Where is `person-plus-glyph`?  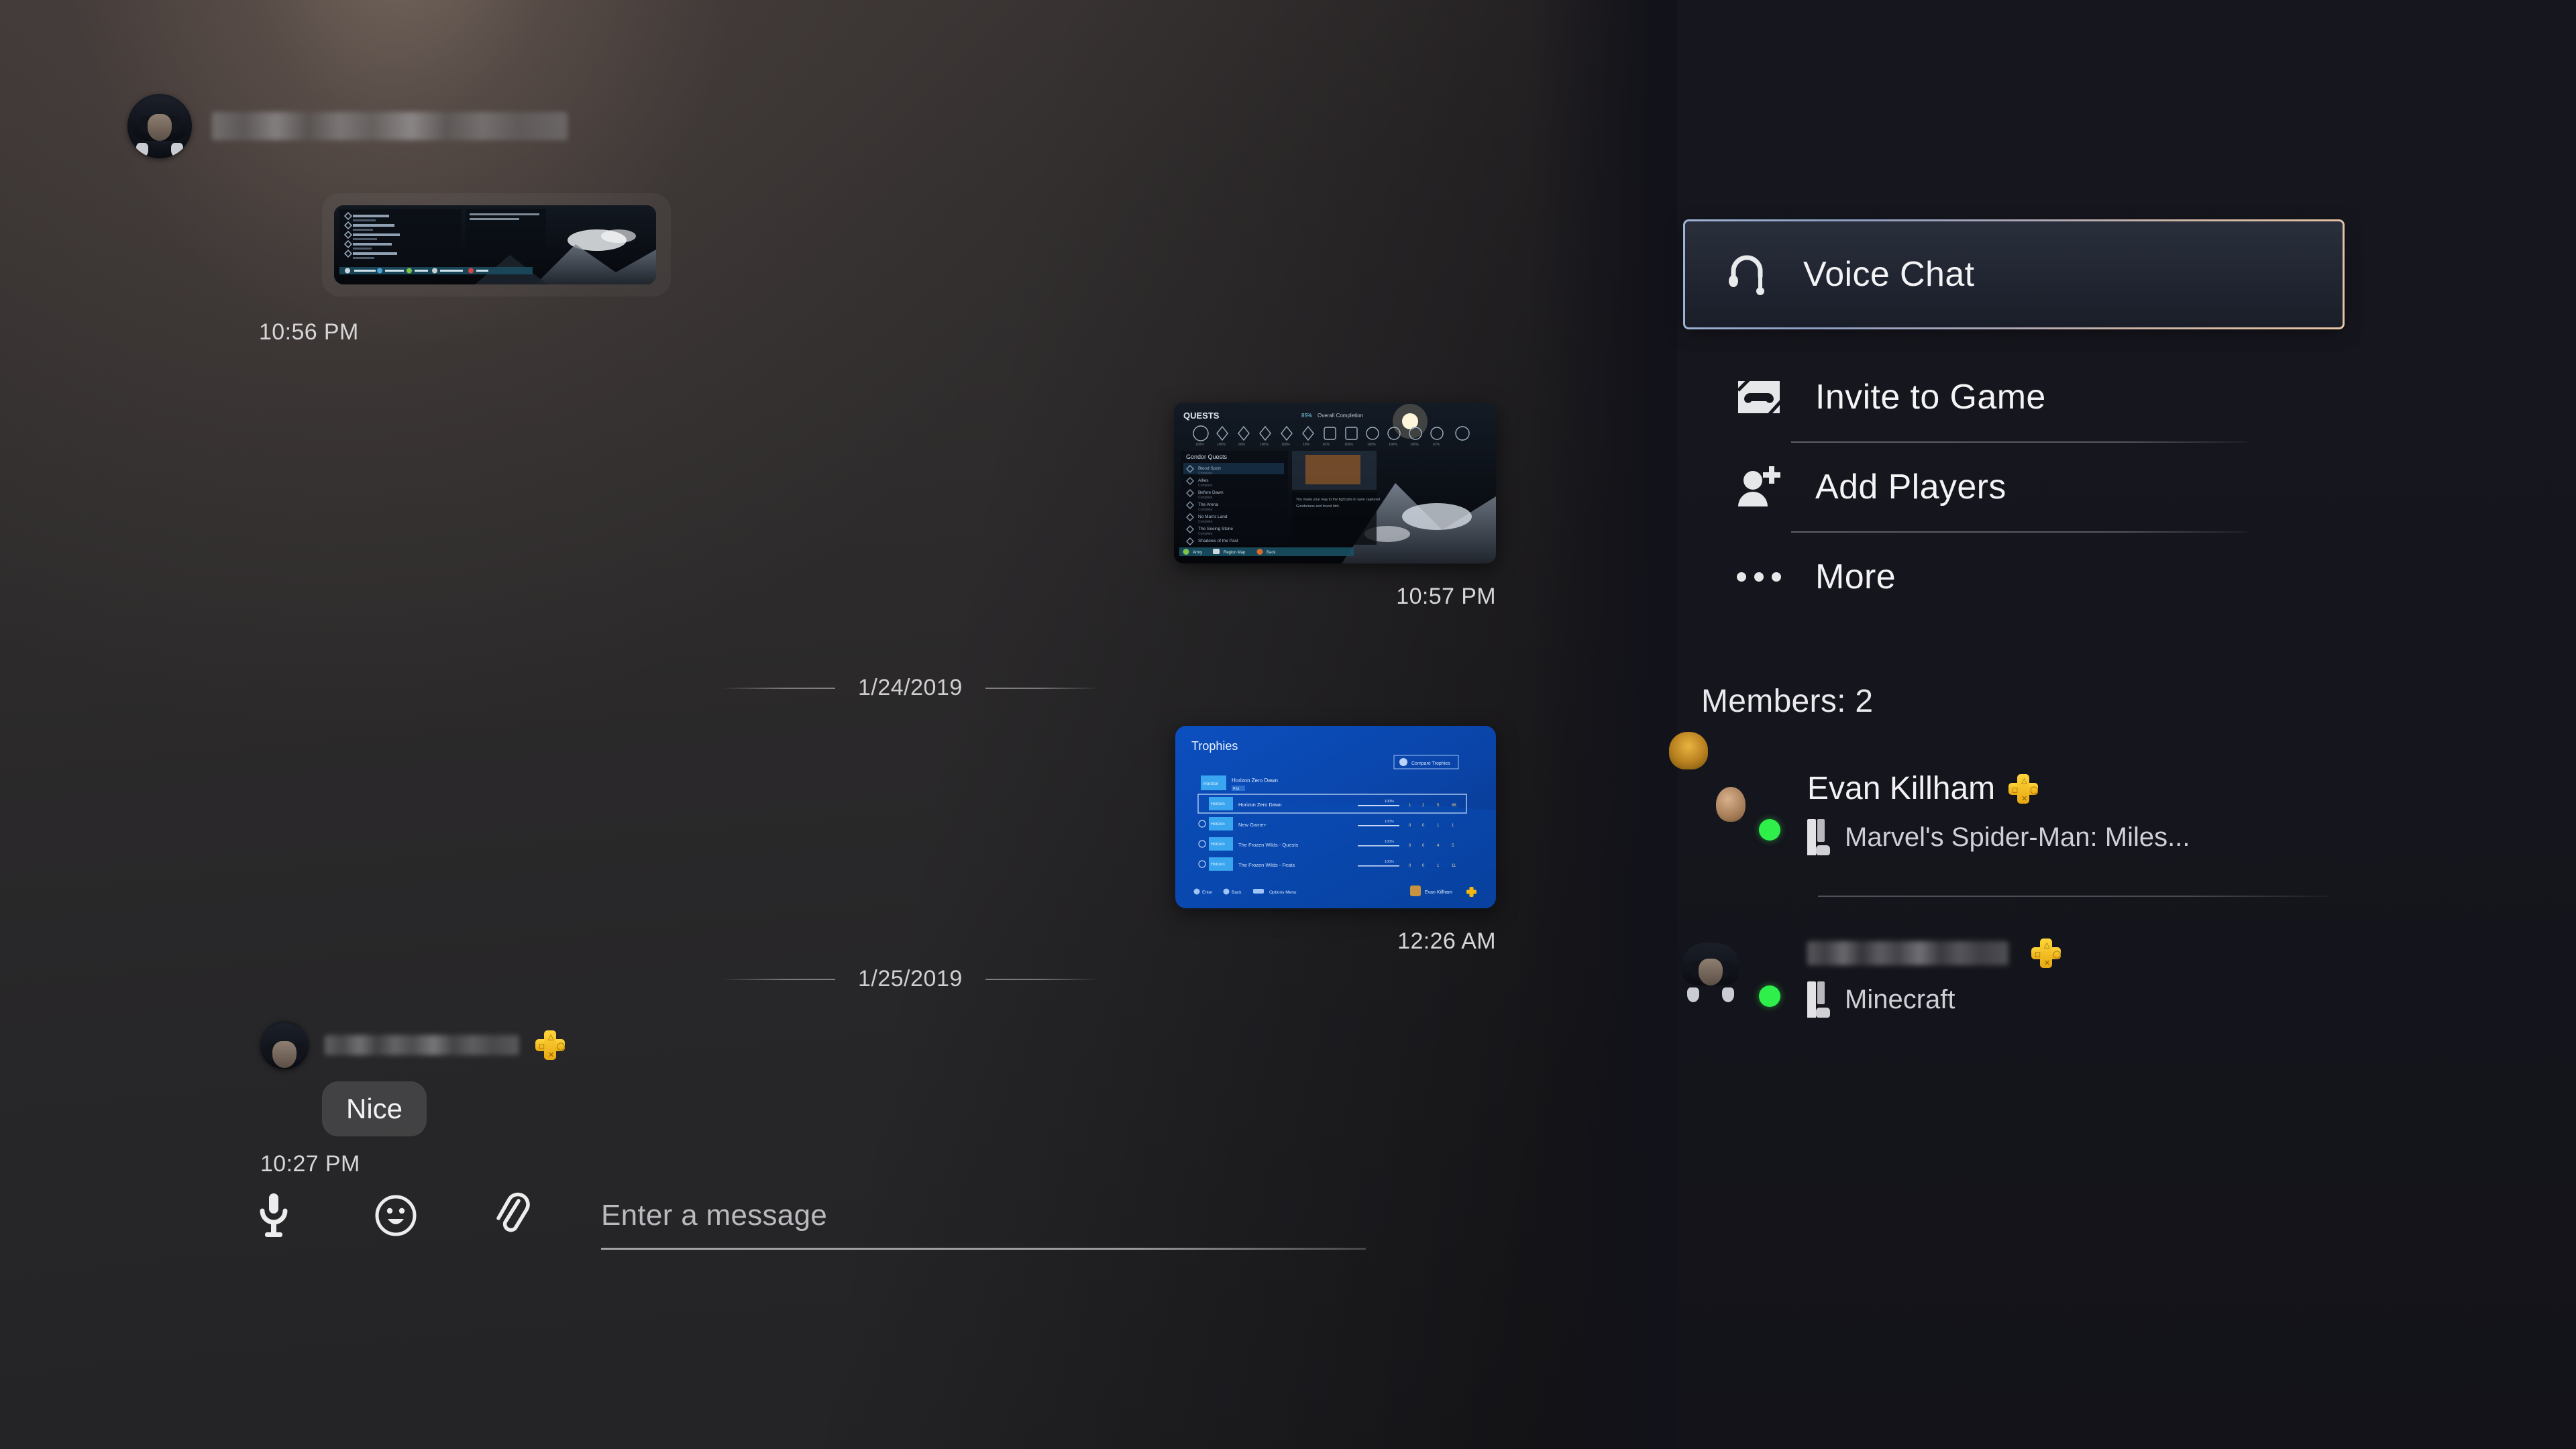
person-plus-glyph is located at coordinates (1759, 486).